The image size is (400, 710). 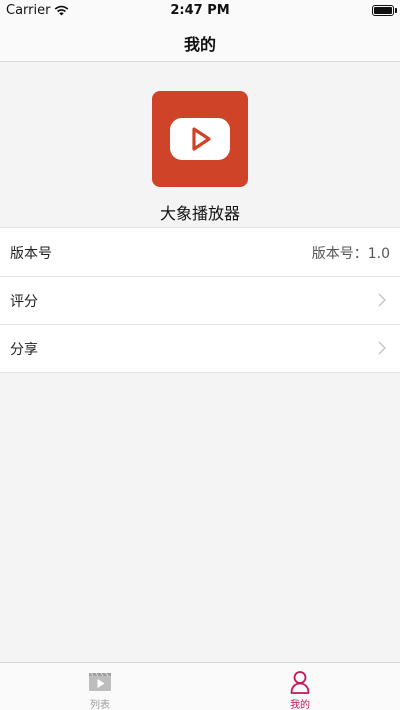 I want to click on tab-list-label: 列表, so click(x=100, y=705).